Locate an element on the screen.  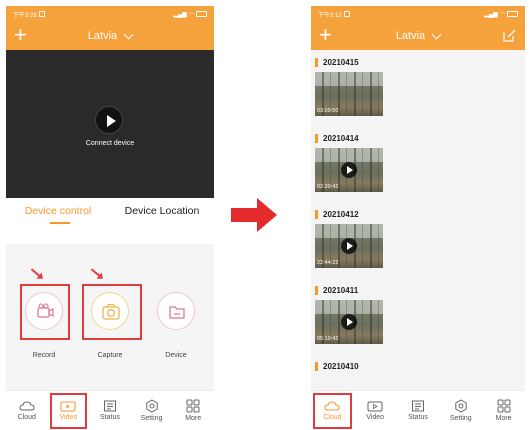
recording-group: 20210414 02:39:42 is located at coordinates (418, 160).